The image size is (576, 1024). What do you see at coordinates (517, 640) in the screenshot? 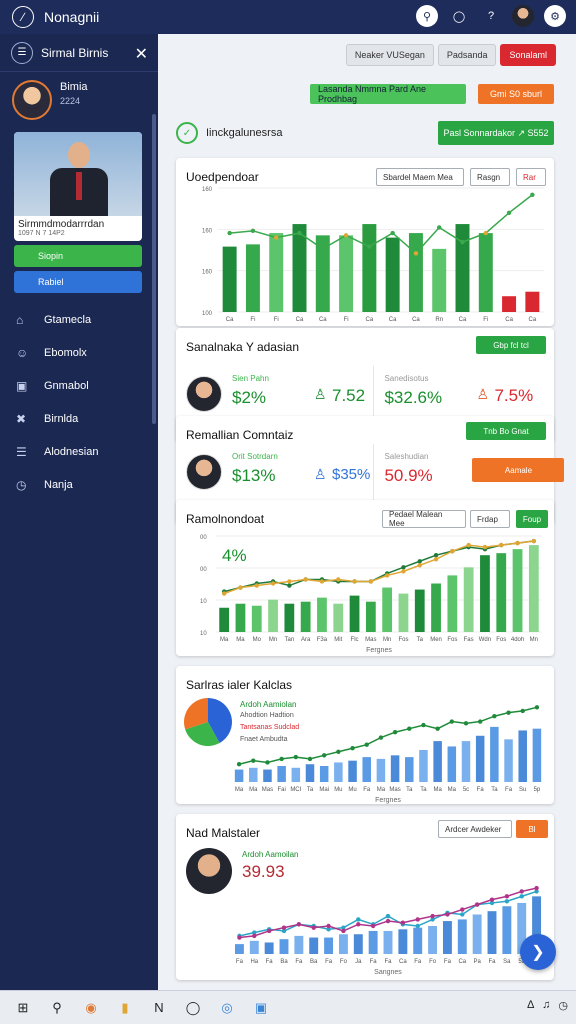
I see `x-tick-label: 4doh` at bounding box center [517, 640].